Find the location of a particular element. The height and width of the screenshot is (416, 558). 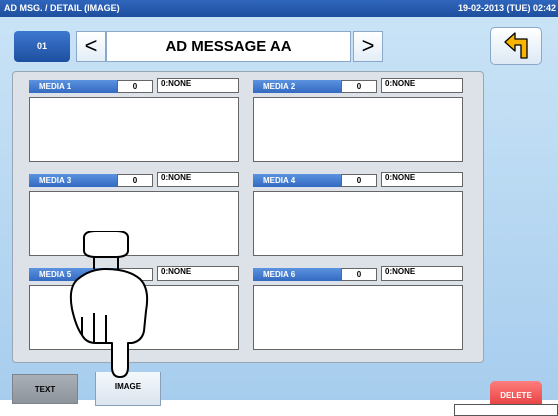

status-strip is located at coordinates (506, 410).